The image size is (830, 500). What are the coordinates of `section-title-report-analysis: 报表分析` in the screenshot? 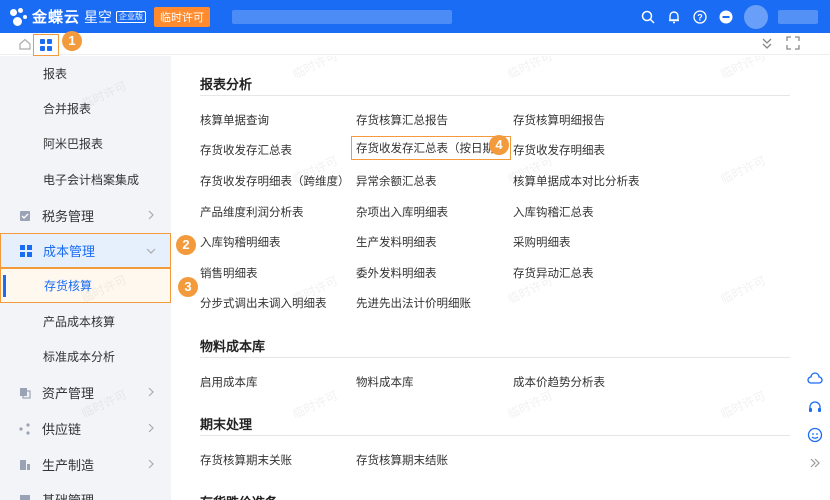 It's located at (226, 84).